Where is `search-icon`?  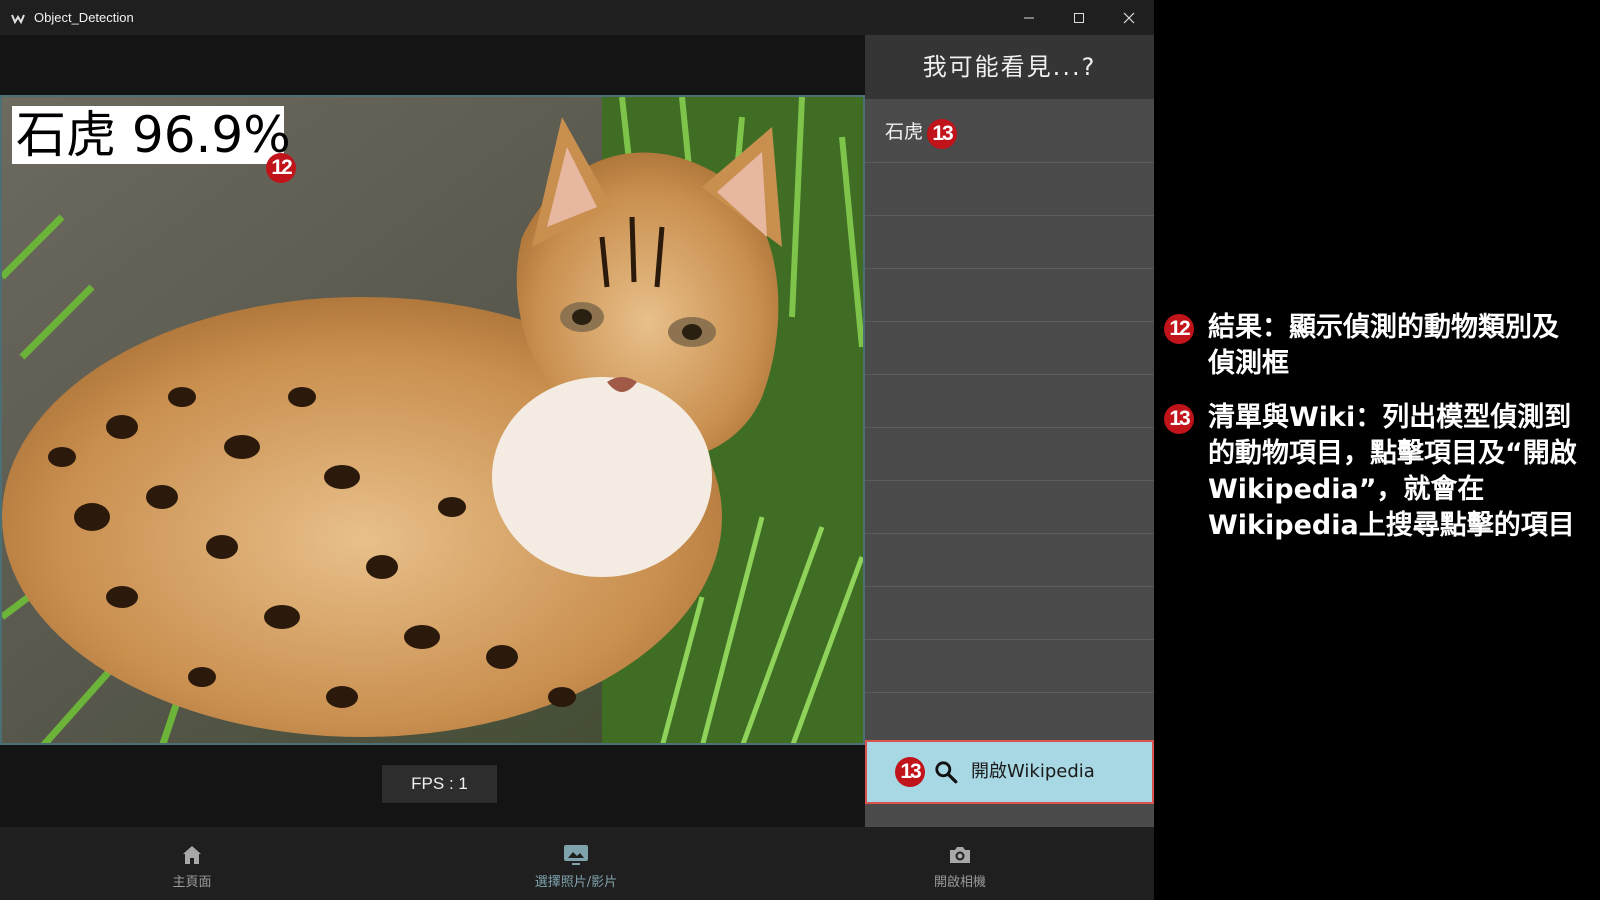
search-icon is located at coordinates (946, 772).